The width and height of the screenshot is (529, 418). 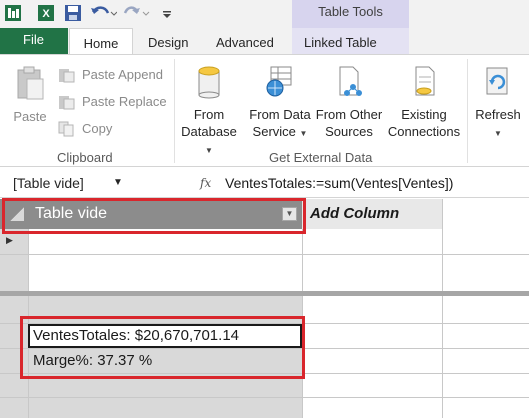 What do you see at coordinates (67, 105) in the screenshot?
I see `paste-replace-icon` at bounding box center [67, 105].